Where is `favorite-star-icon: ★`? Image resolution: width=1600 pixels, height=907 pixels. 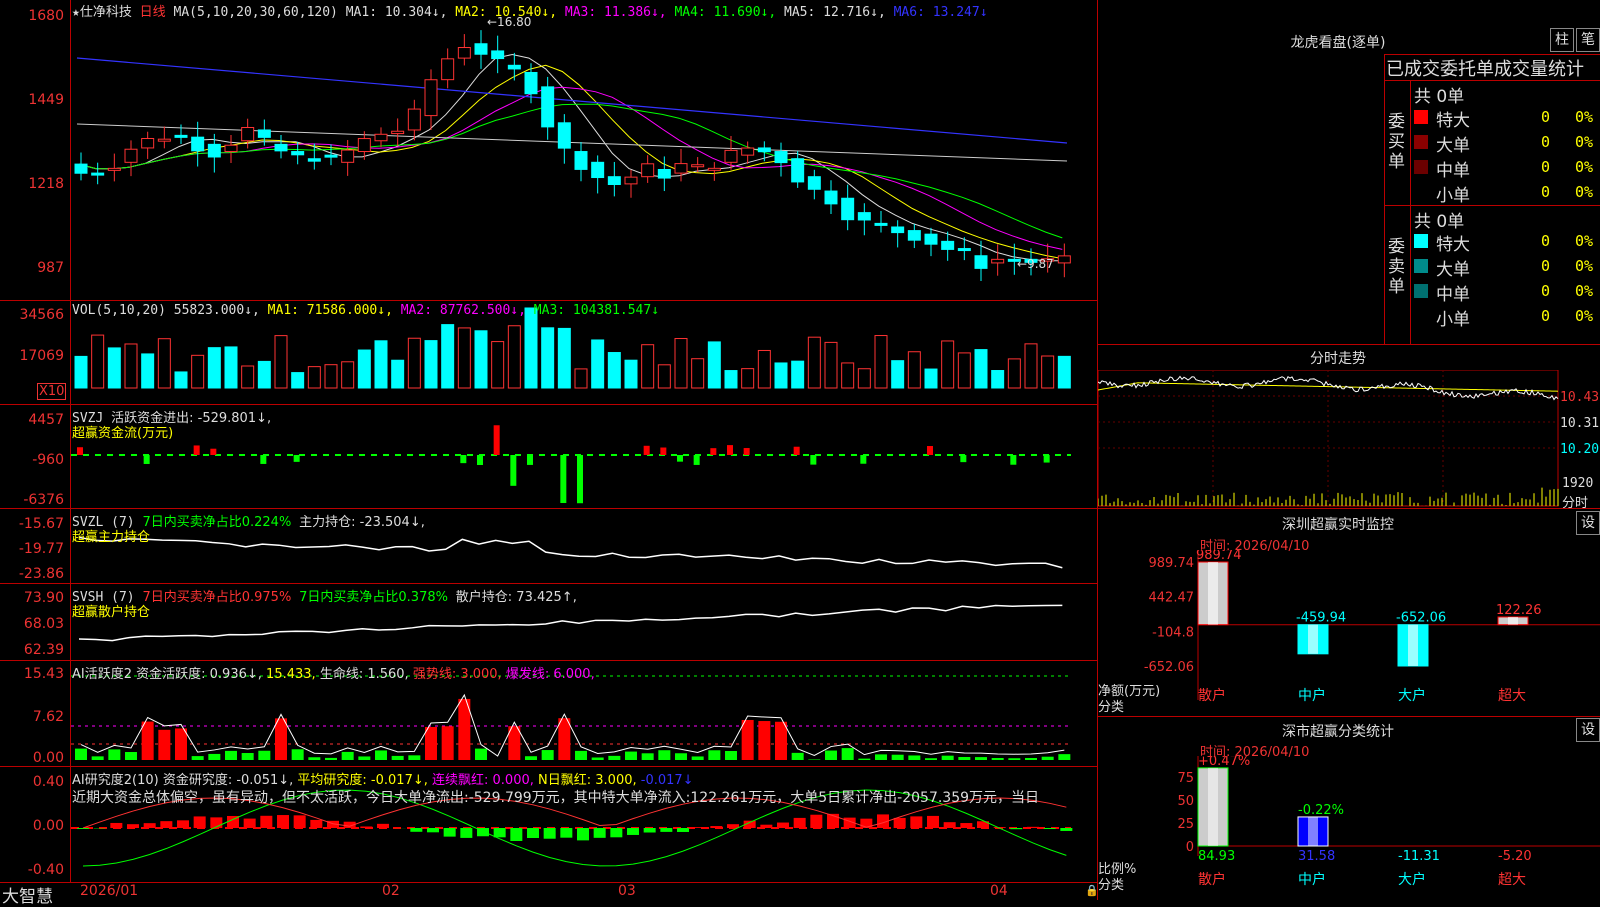
favorite-star-icon: ★ is located at coordinates (76, 12).